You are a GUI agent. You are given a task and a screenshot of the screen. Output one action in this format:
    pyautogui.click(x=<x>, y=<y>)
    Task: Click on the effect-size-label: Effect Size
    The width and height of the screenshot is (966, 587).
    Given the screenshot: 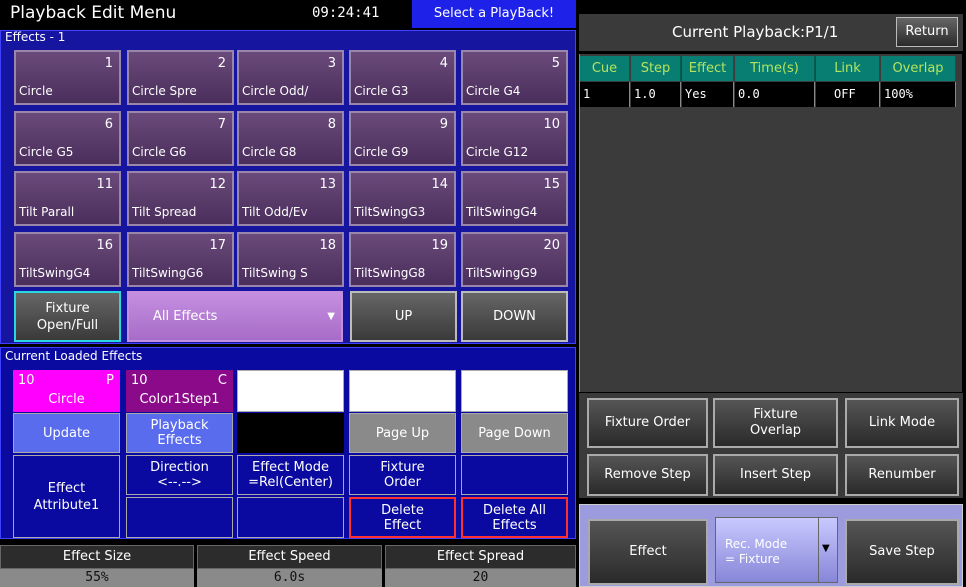 What is the action you would take?
    pyautogui.click(x=97, y=557)
    